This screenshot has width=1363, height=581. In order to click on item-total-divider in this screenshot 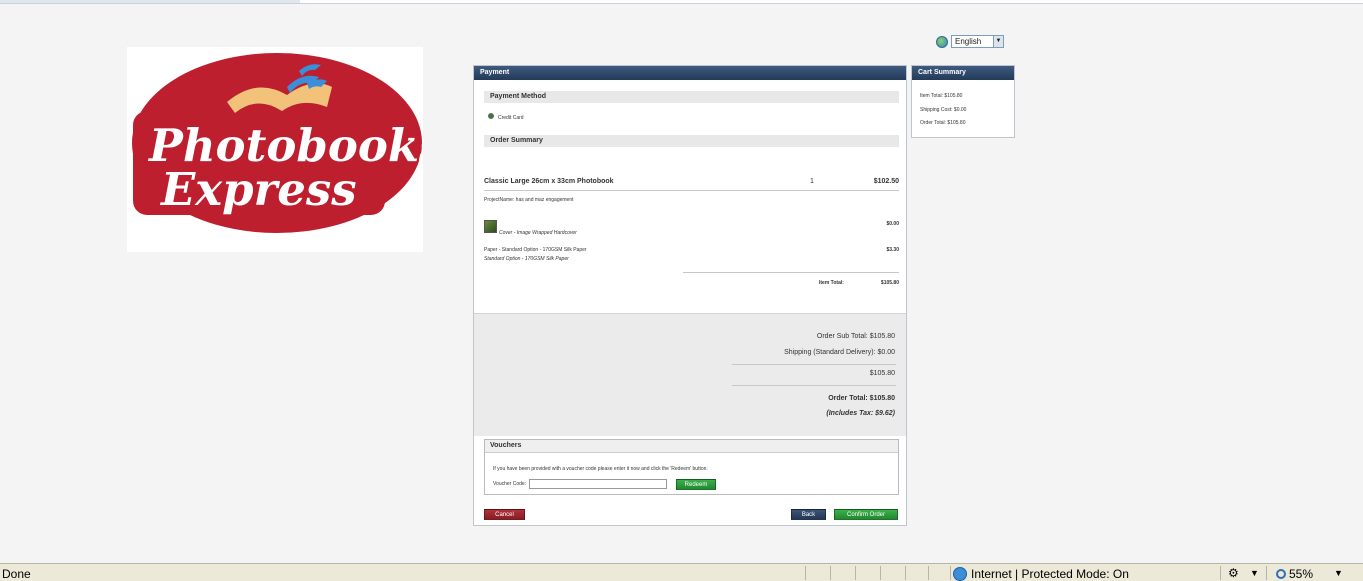, I will do `click(791, 272)`.